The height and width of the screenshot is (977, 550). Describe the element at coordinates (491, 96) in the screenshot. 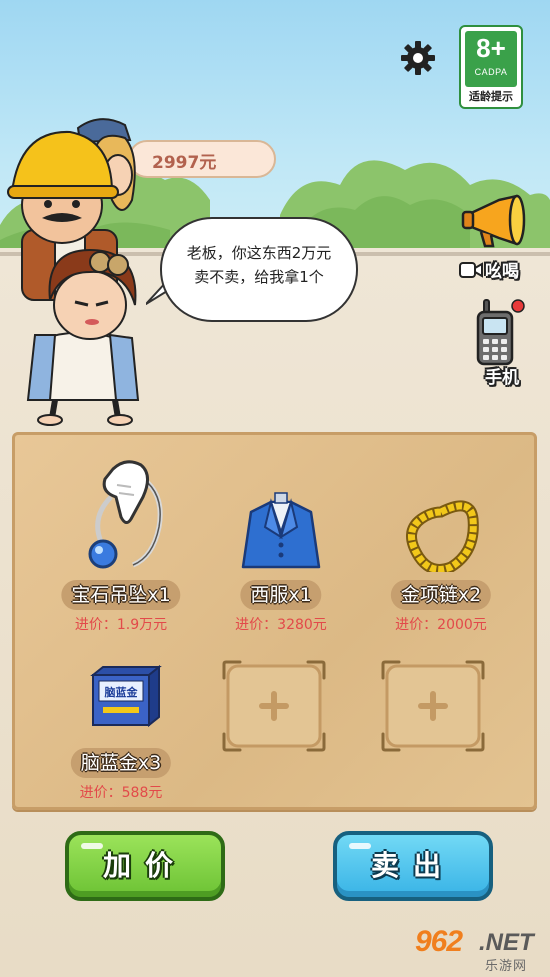

I see `age-rating-label: 适龄提示` at that location.